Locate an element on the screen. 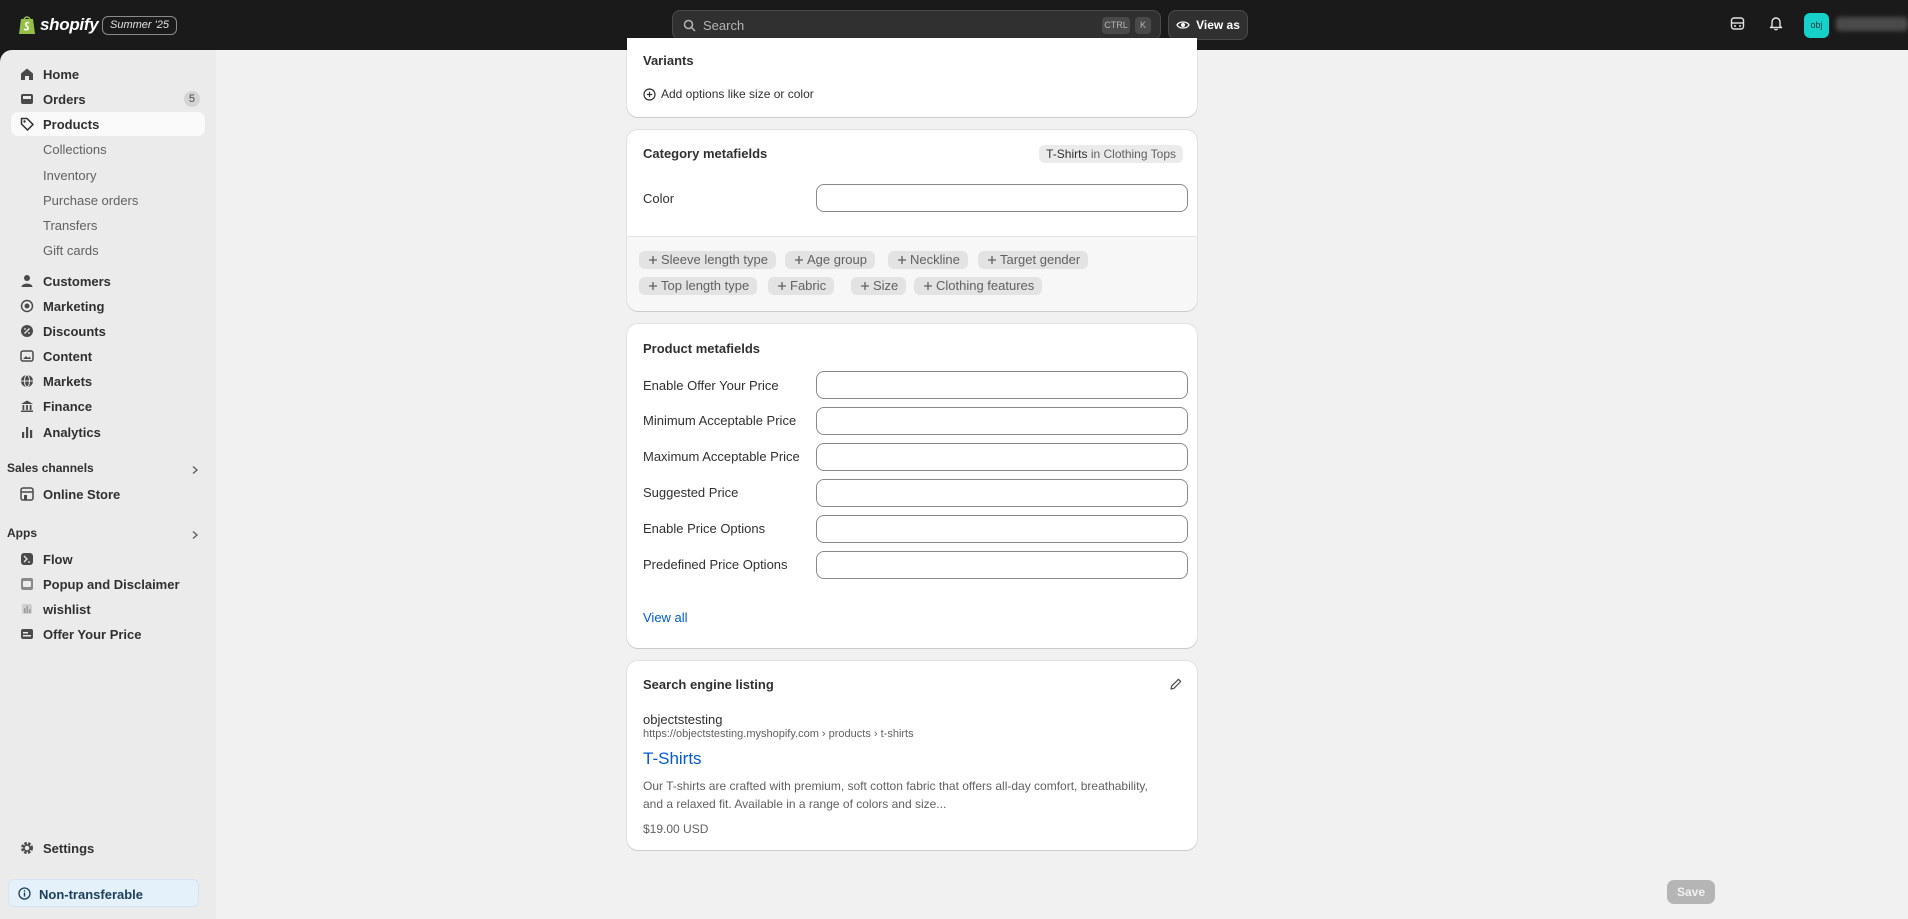  sidebar-item-offer-your-price: Offer Your Price is located at coordinates (108, 634).